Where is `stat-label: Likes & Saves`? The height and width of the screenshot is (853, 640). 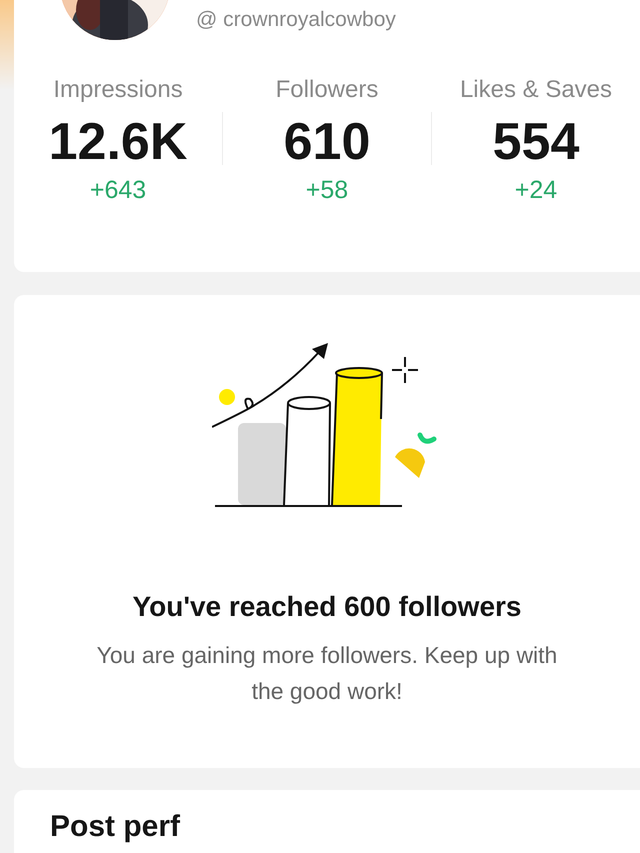 stat-label: Likes & Saves is located at coordinates (536, 90).